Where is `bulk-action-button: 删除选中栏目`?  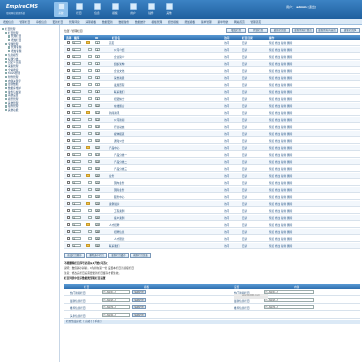 bulk-action-button: 删除选中栏目 is located at coordinates (96, 255).